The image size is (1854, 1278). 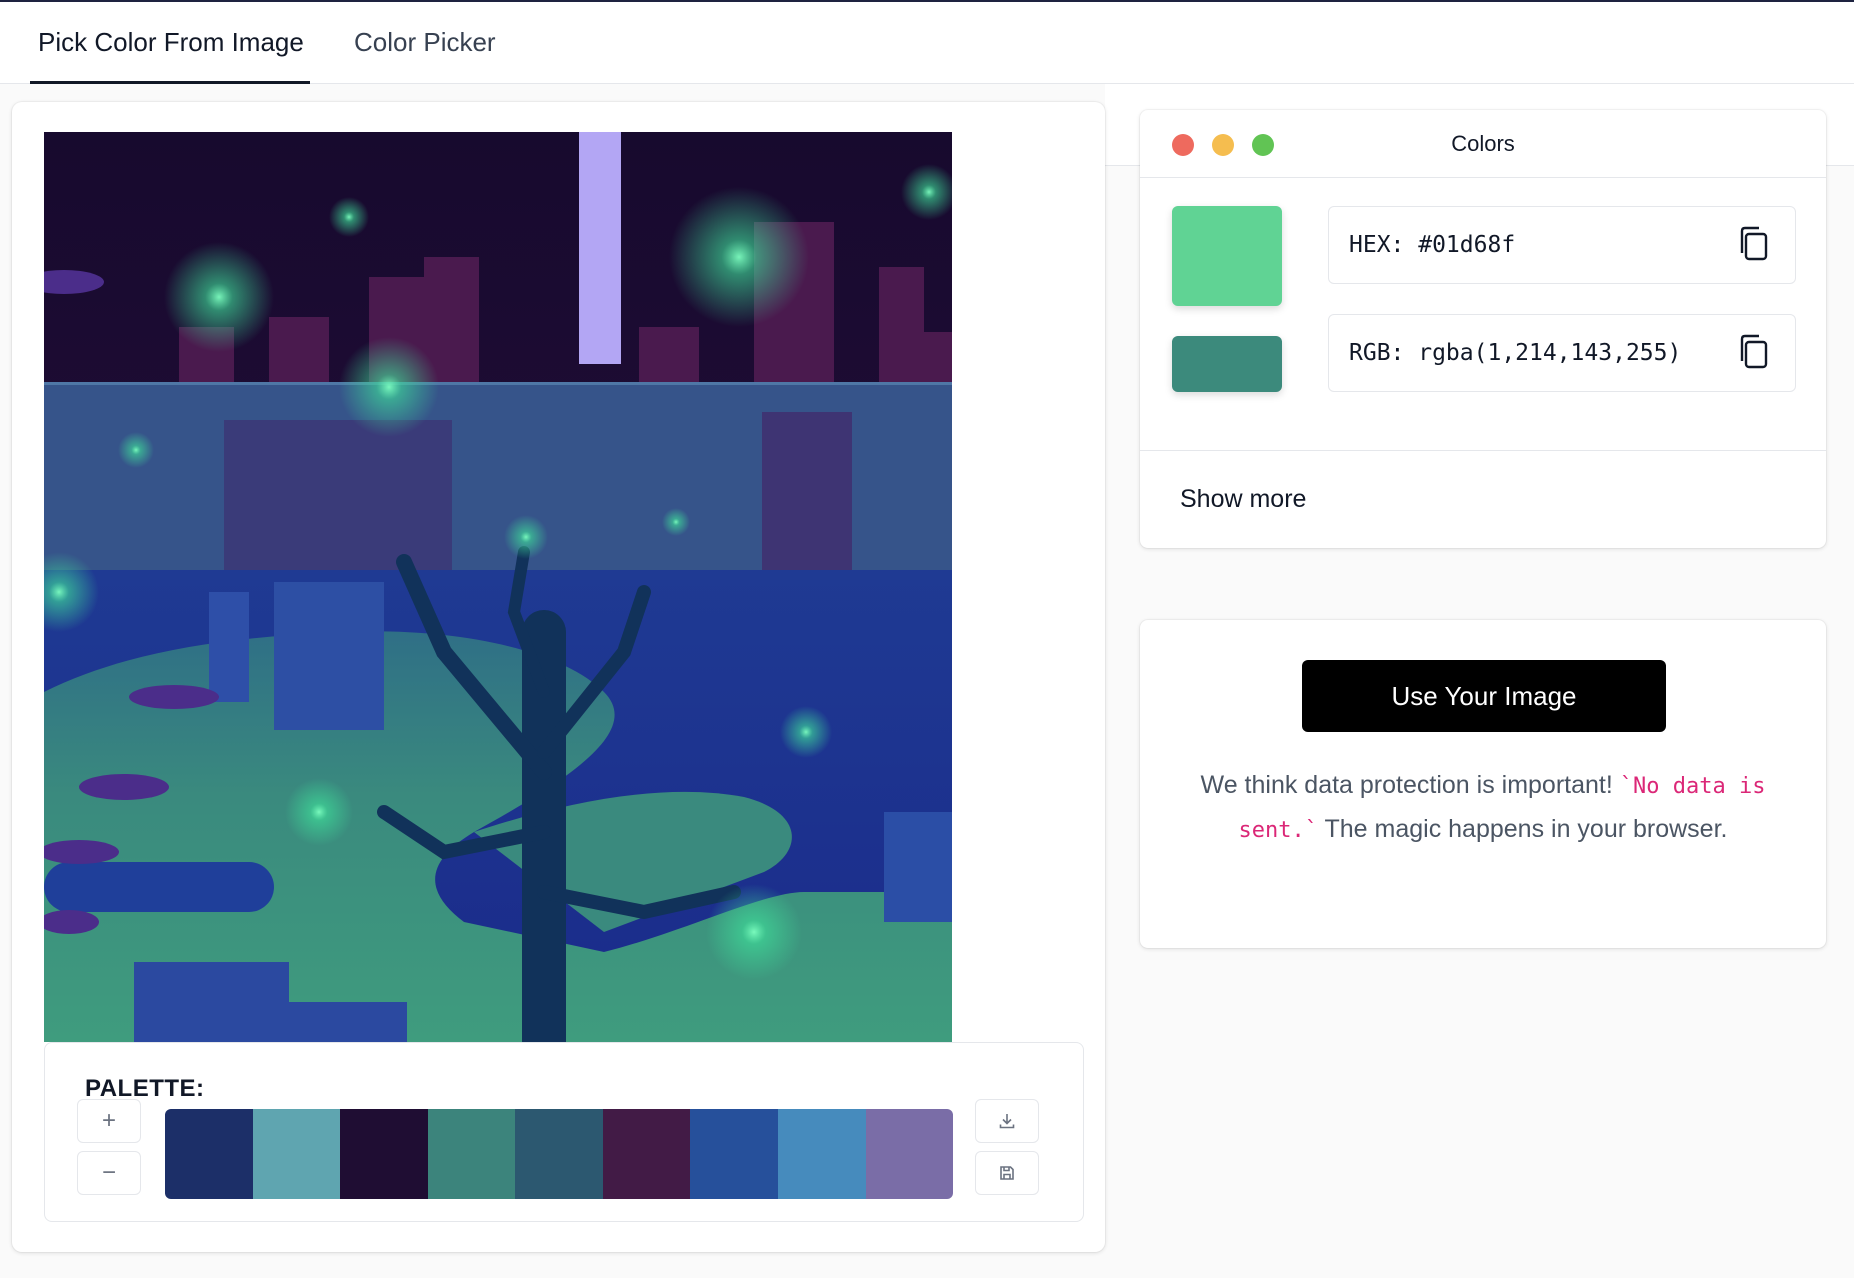 What do you see at coordinates (1227, 364) in the screenshot?
I see `secondary-color-swatch` at bounding box center [1227, 364].